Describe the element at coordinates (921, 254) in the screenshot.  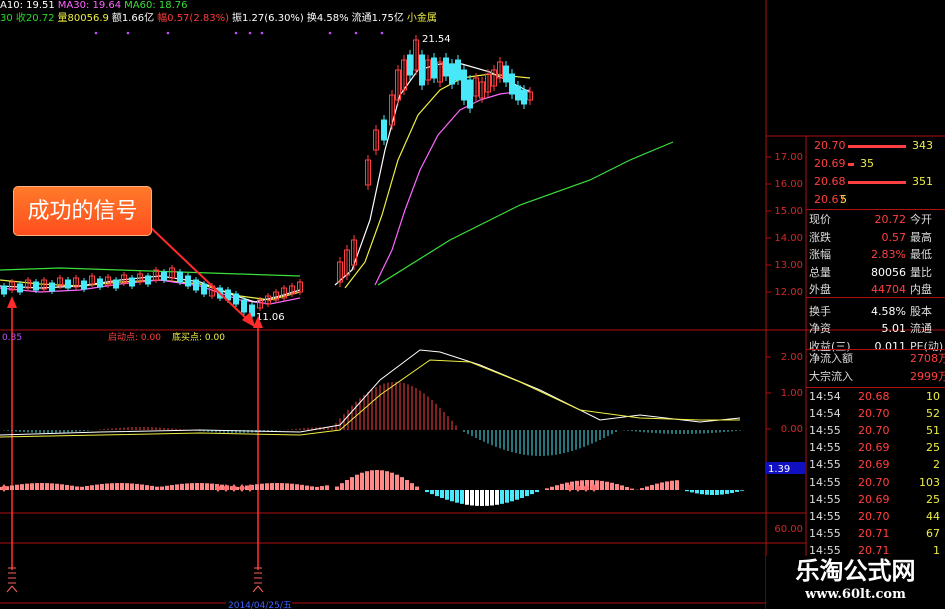
I see `quote-label-secondary: 最低` at that location.